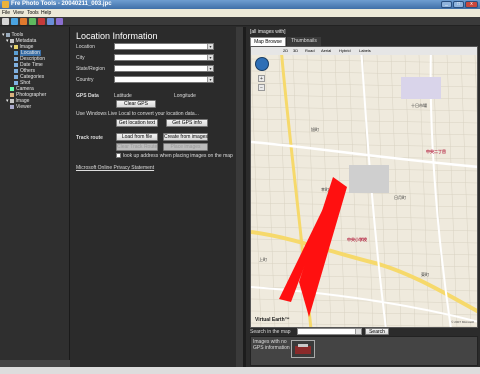 This screenshot has width=480, height=374. Describe the element at coordinates (164, 79) in the screenshot. I see `country-field: ▾` at that location.